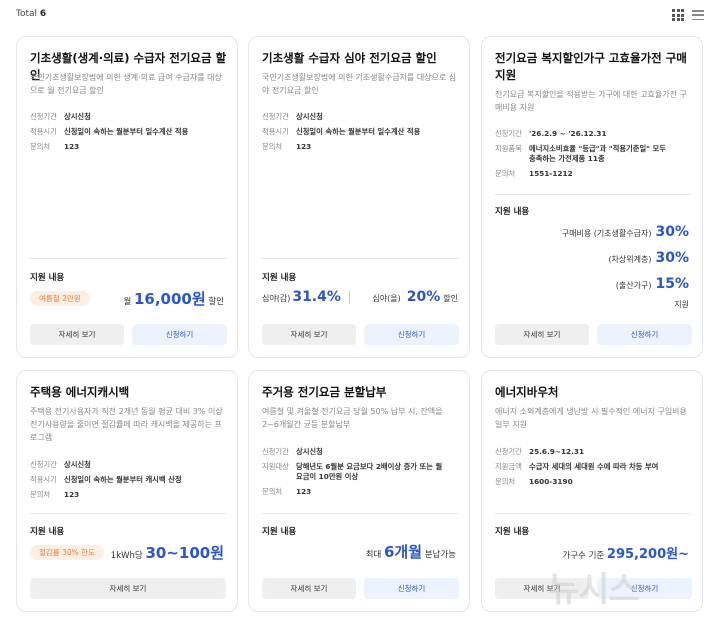 The width and height of the screenshot is (720, 622). What do you see at coordinates (625, 554) in the screenshot?
I see `benefit-amount: 가구수 기준 295,200원~` at bounding box center [625, 554].